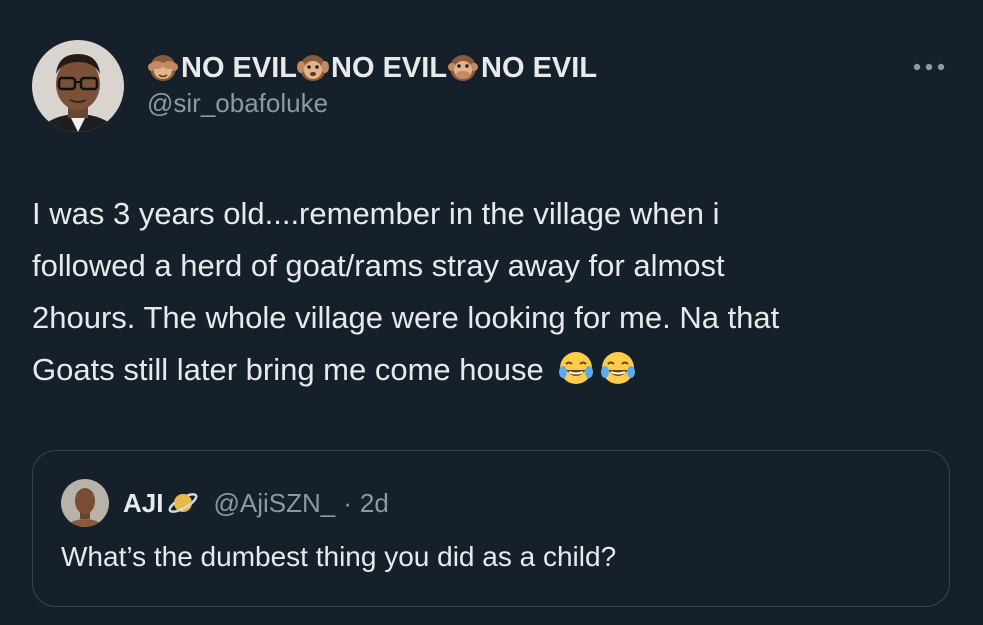  I want to click on tweet-text-line-4-text: Goats still later bring me come house, so click(288, 369).